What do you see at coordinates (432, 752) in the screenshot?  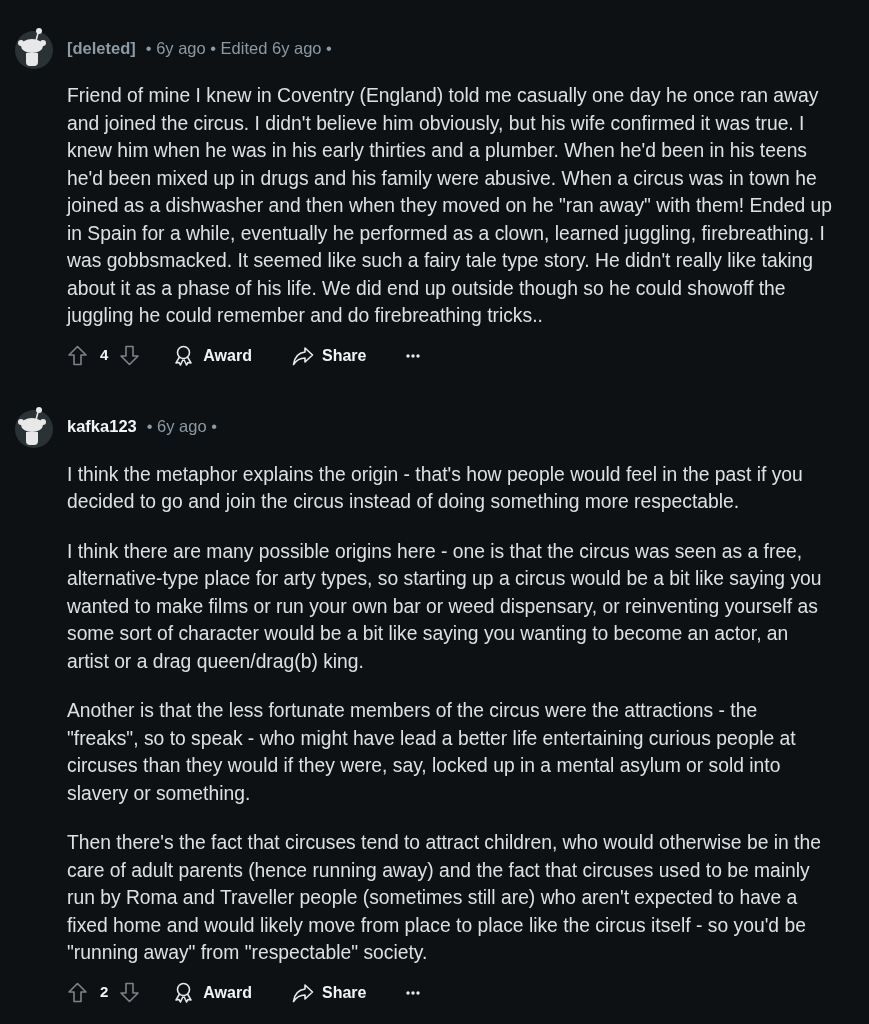 I see `comment-paragraph: Another is that the less fortunate members of the circus were the attractions - the "freaks", so to speak - who might have lead a better life entertaining curious people at circuses than they would if they were, say, locked up in a mental asylum or sold into slavery or something.` at bounding box center [432, 752].